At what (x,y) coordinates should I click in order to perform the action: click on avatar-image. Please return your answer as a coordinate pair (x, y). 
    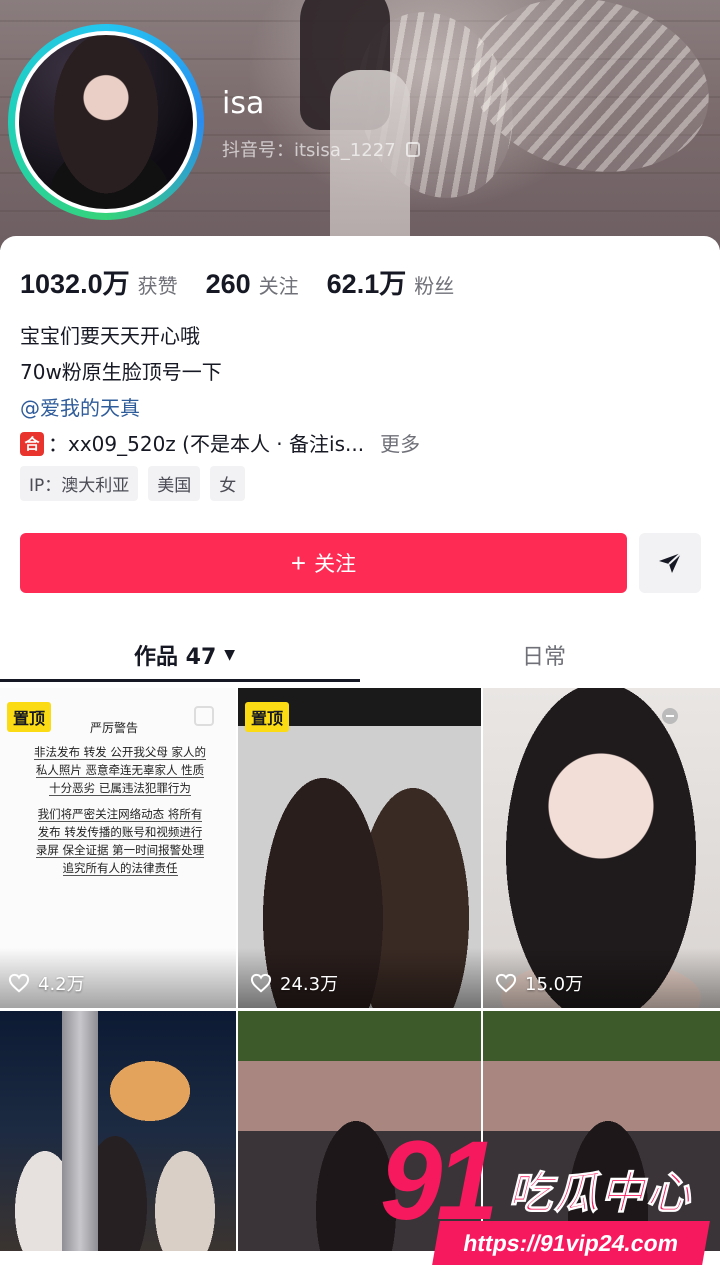
    Looking at the image, I should click on (106, 122).